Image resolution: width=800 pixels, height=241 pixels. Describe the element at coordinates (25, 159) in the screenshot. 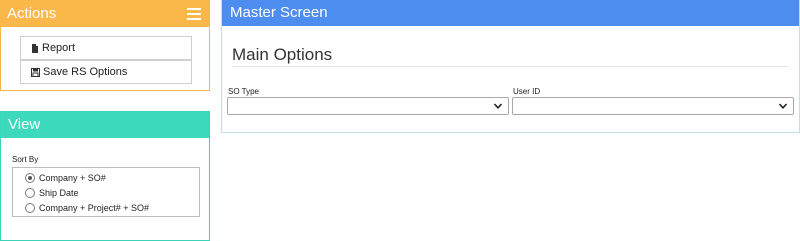

I see `sort-by-label: Sort By` at that location.